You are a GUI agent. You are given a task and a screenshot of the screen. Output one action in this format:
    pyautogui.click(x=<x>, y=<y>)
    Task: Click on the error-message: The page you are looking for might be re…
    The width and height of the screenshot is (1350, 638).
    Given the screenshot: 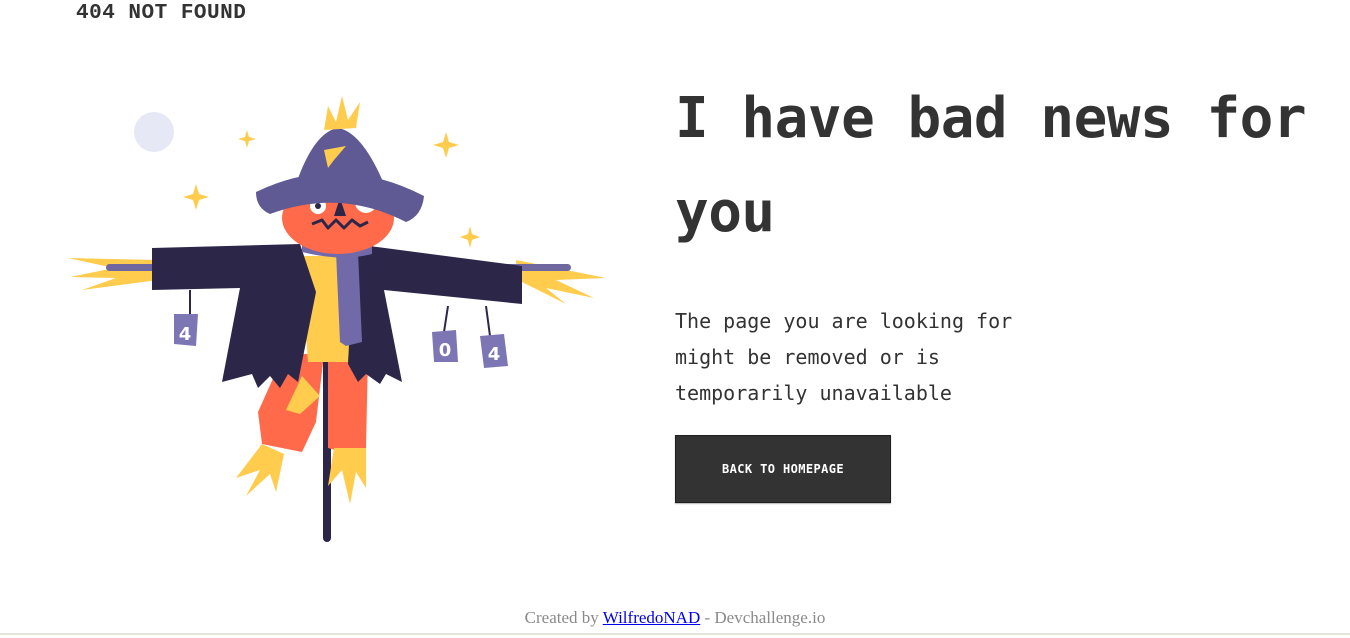 What is the action you would take?
    pyautogui.click(x=844, y=357)
    